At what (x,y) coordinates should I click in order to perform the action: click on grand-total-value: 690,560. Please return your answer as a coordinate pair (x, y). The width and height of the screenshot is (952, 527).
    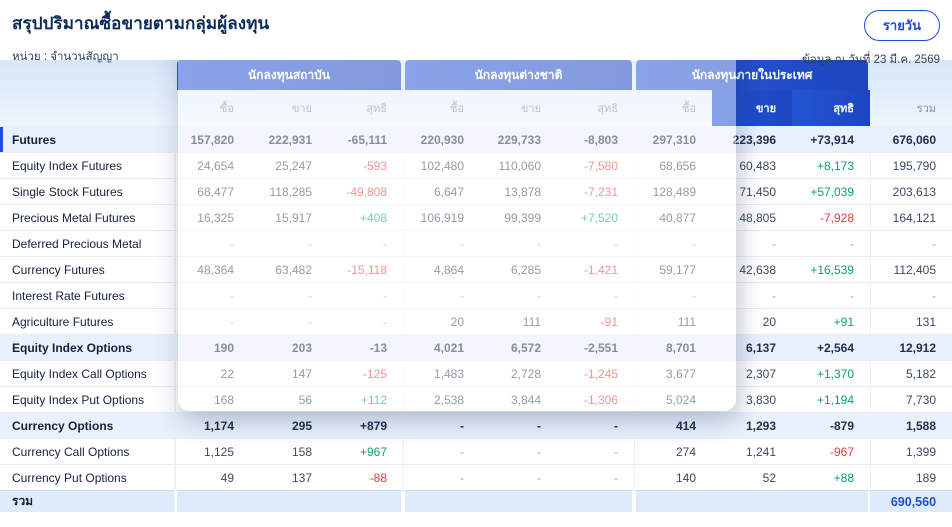
    Looking at the image, I should click on (911, 501).